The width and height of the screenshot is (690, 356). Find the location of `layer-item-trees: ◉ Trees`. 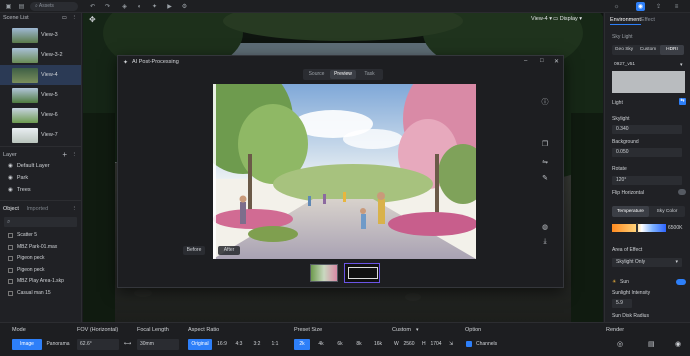

layer-item-trees: ◉ Trees is located at coordinates (40, 190).